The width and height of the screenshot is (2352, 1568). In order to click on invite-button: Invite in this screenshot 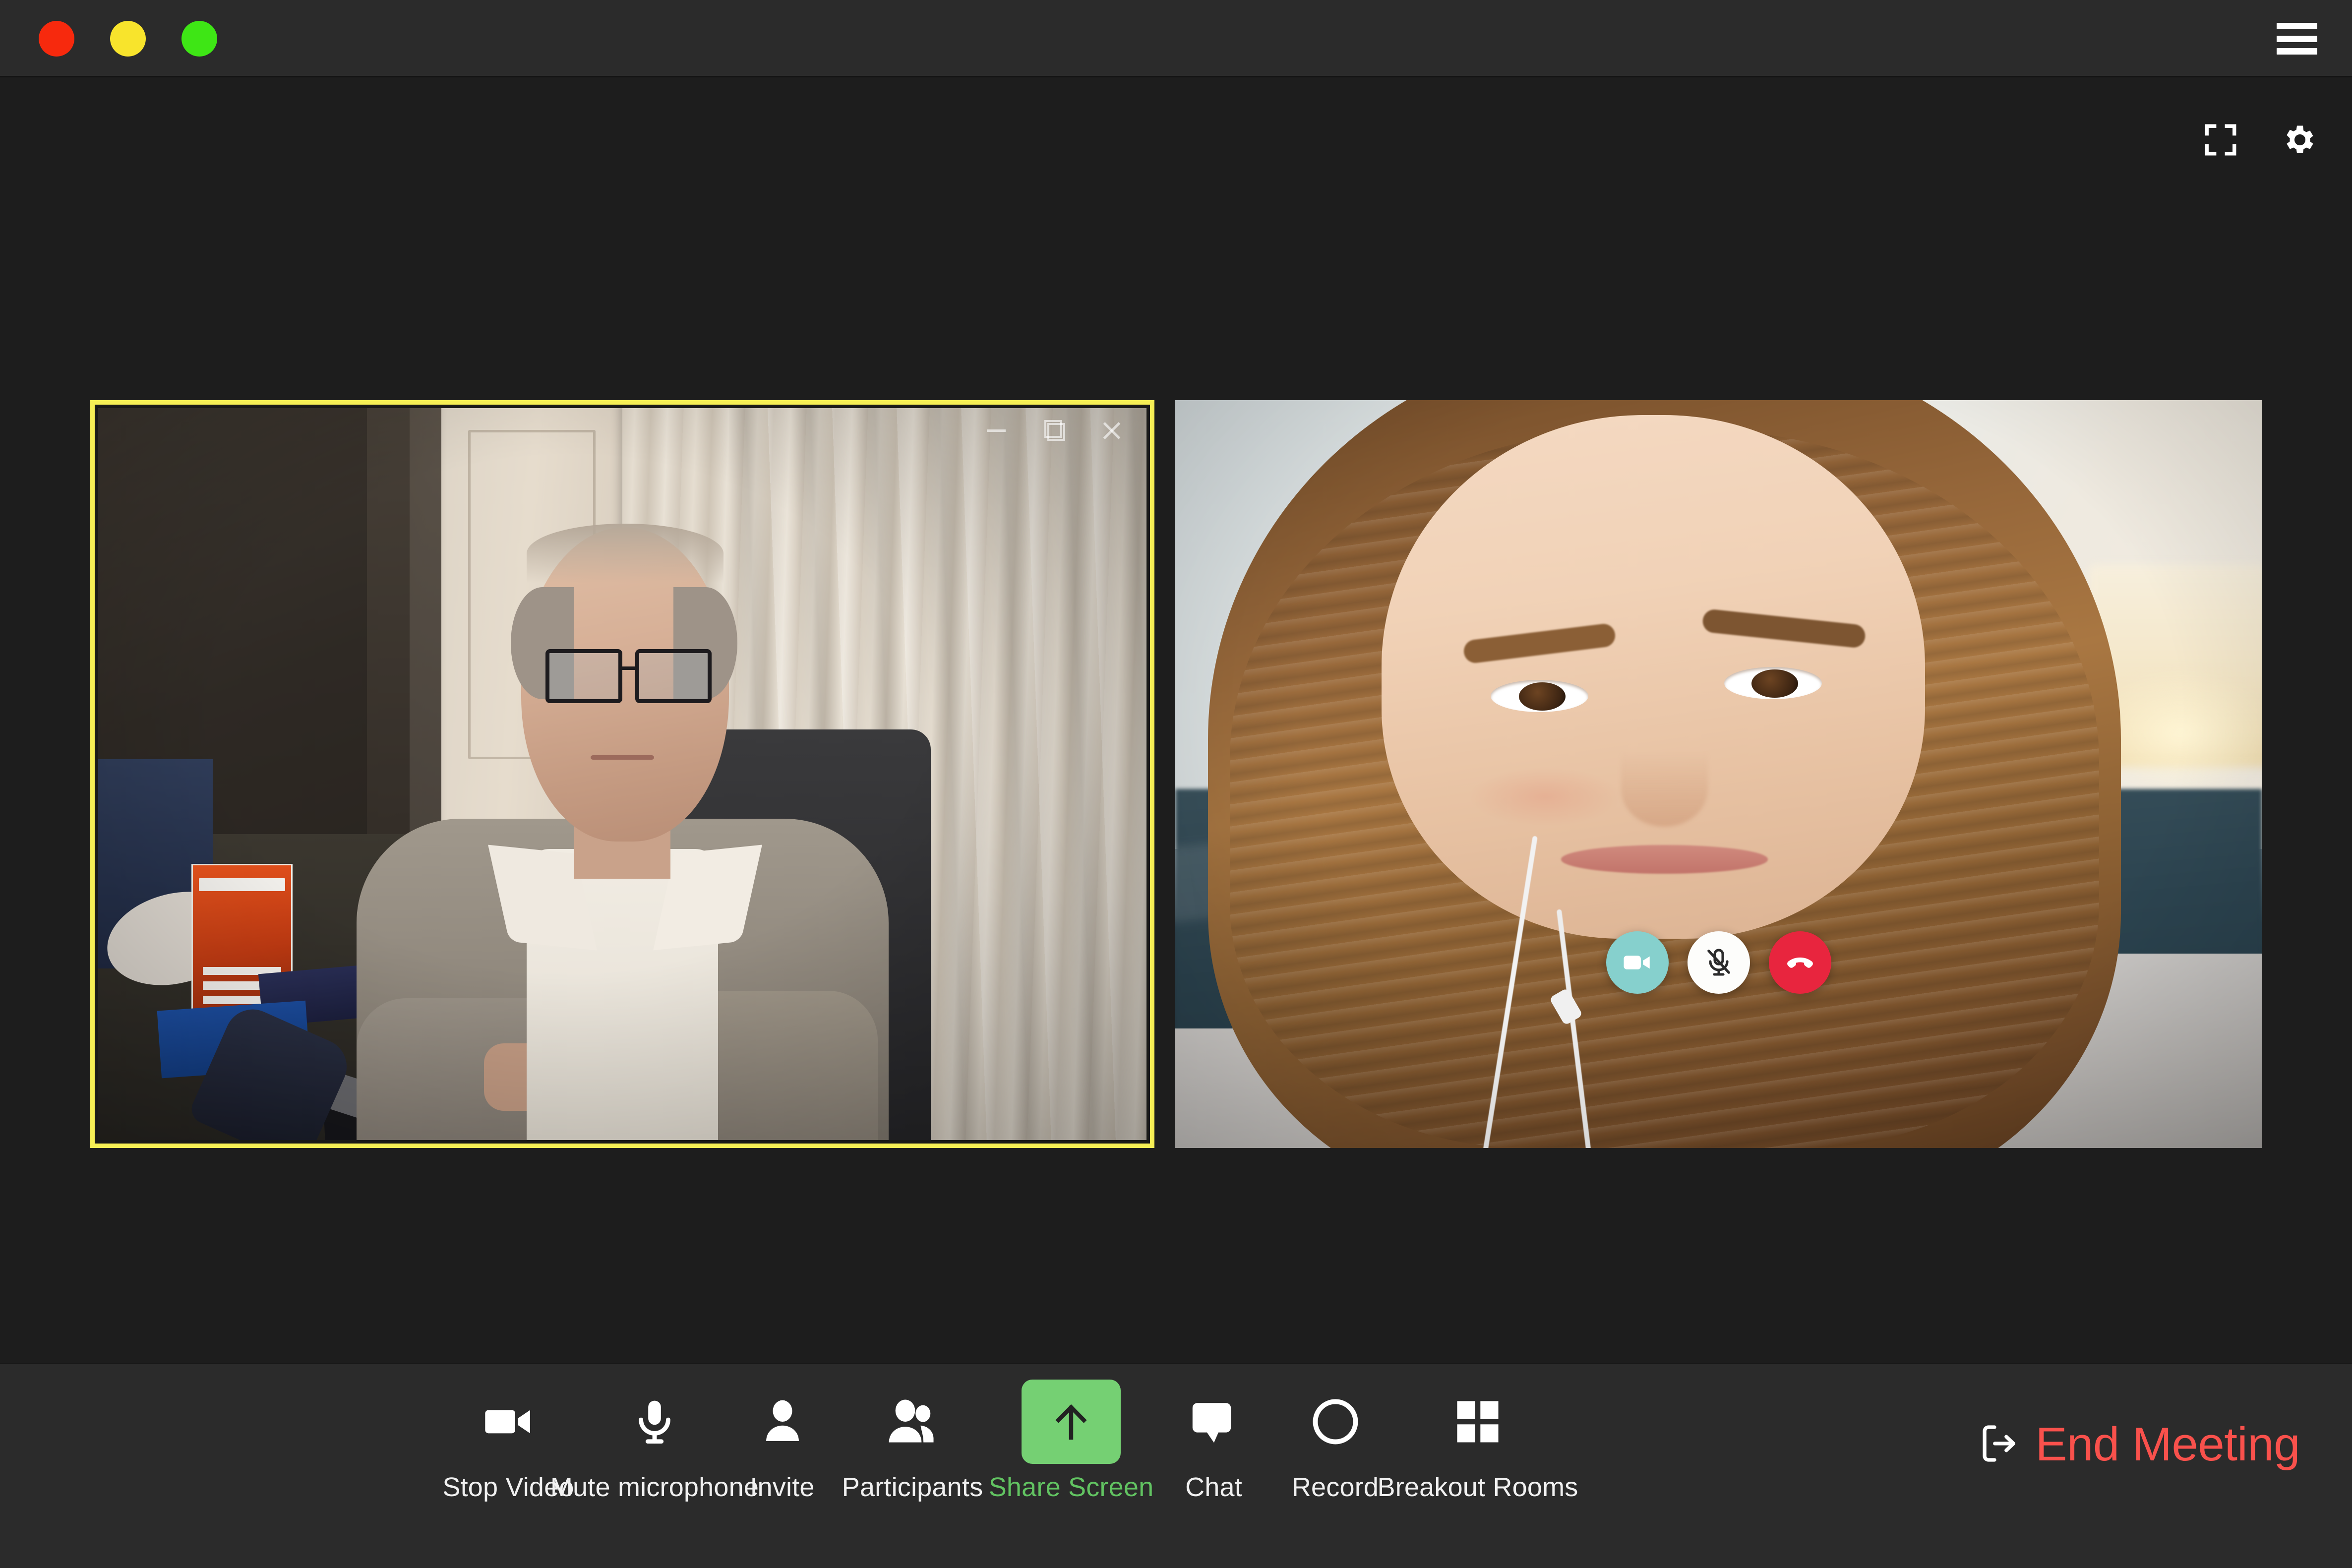, I will do `click(782, 1444)`.